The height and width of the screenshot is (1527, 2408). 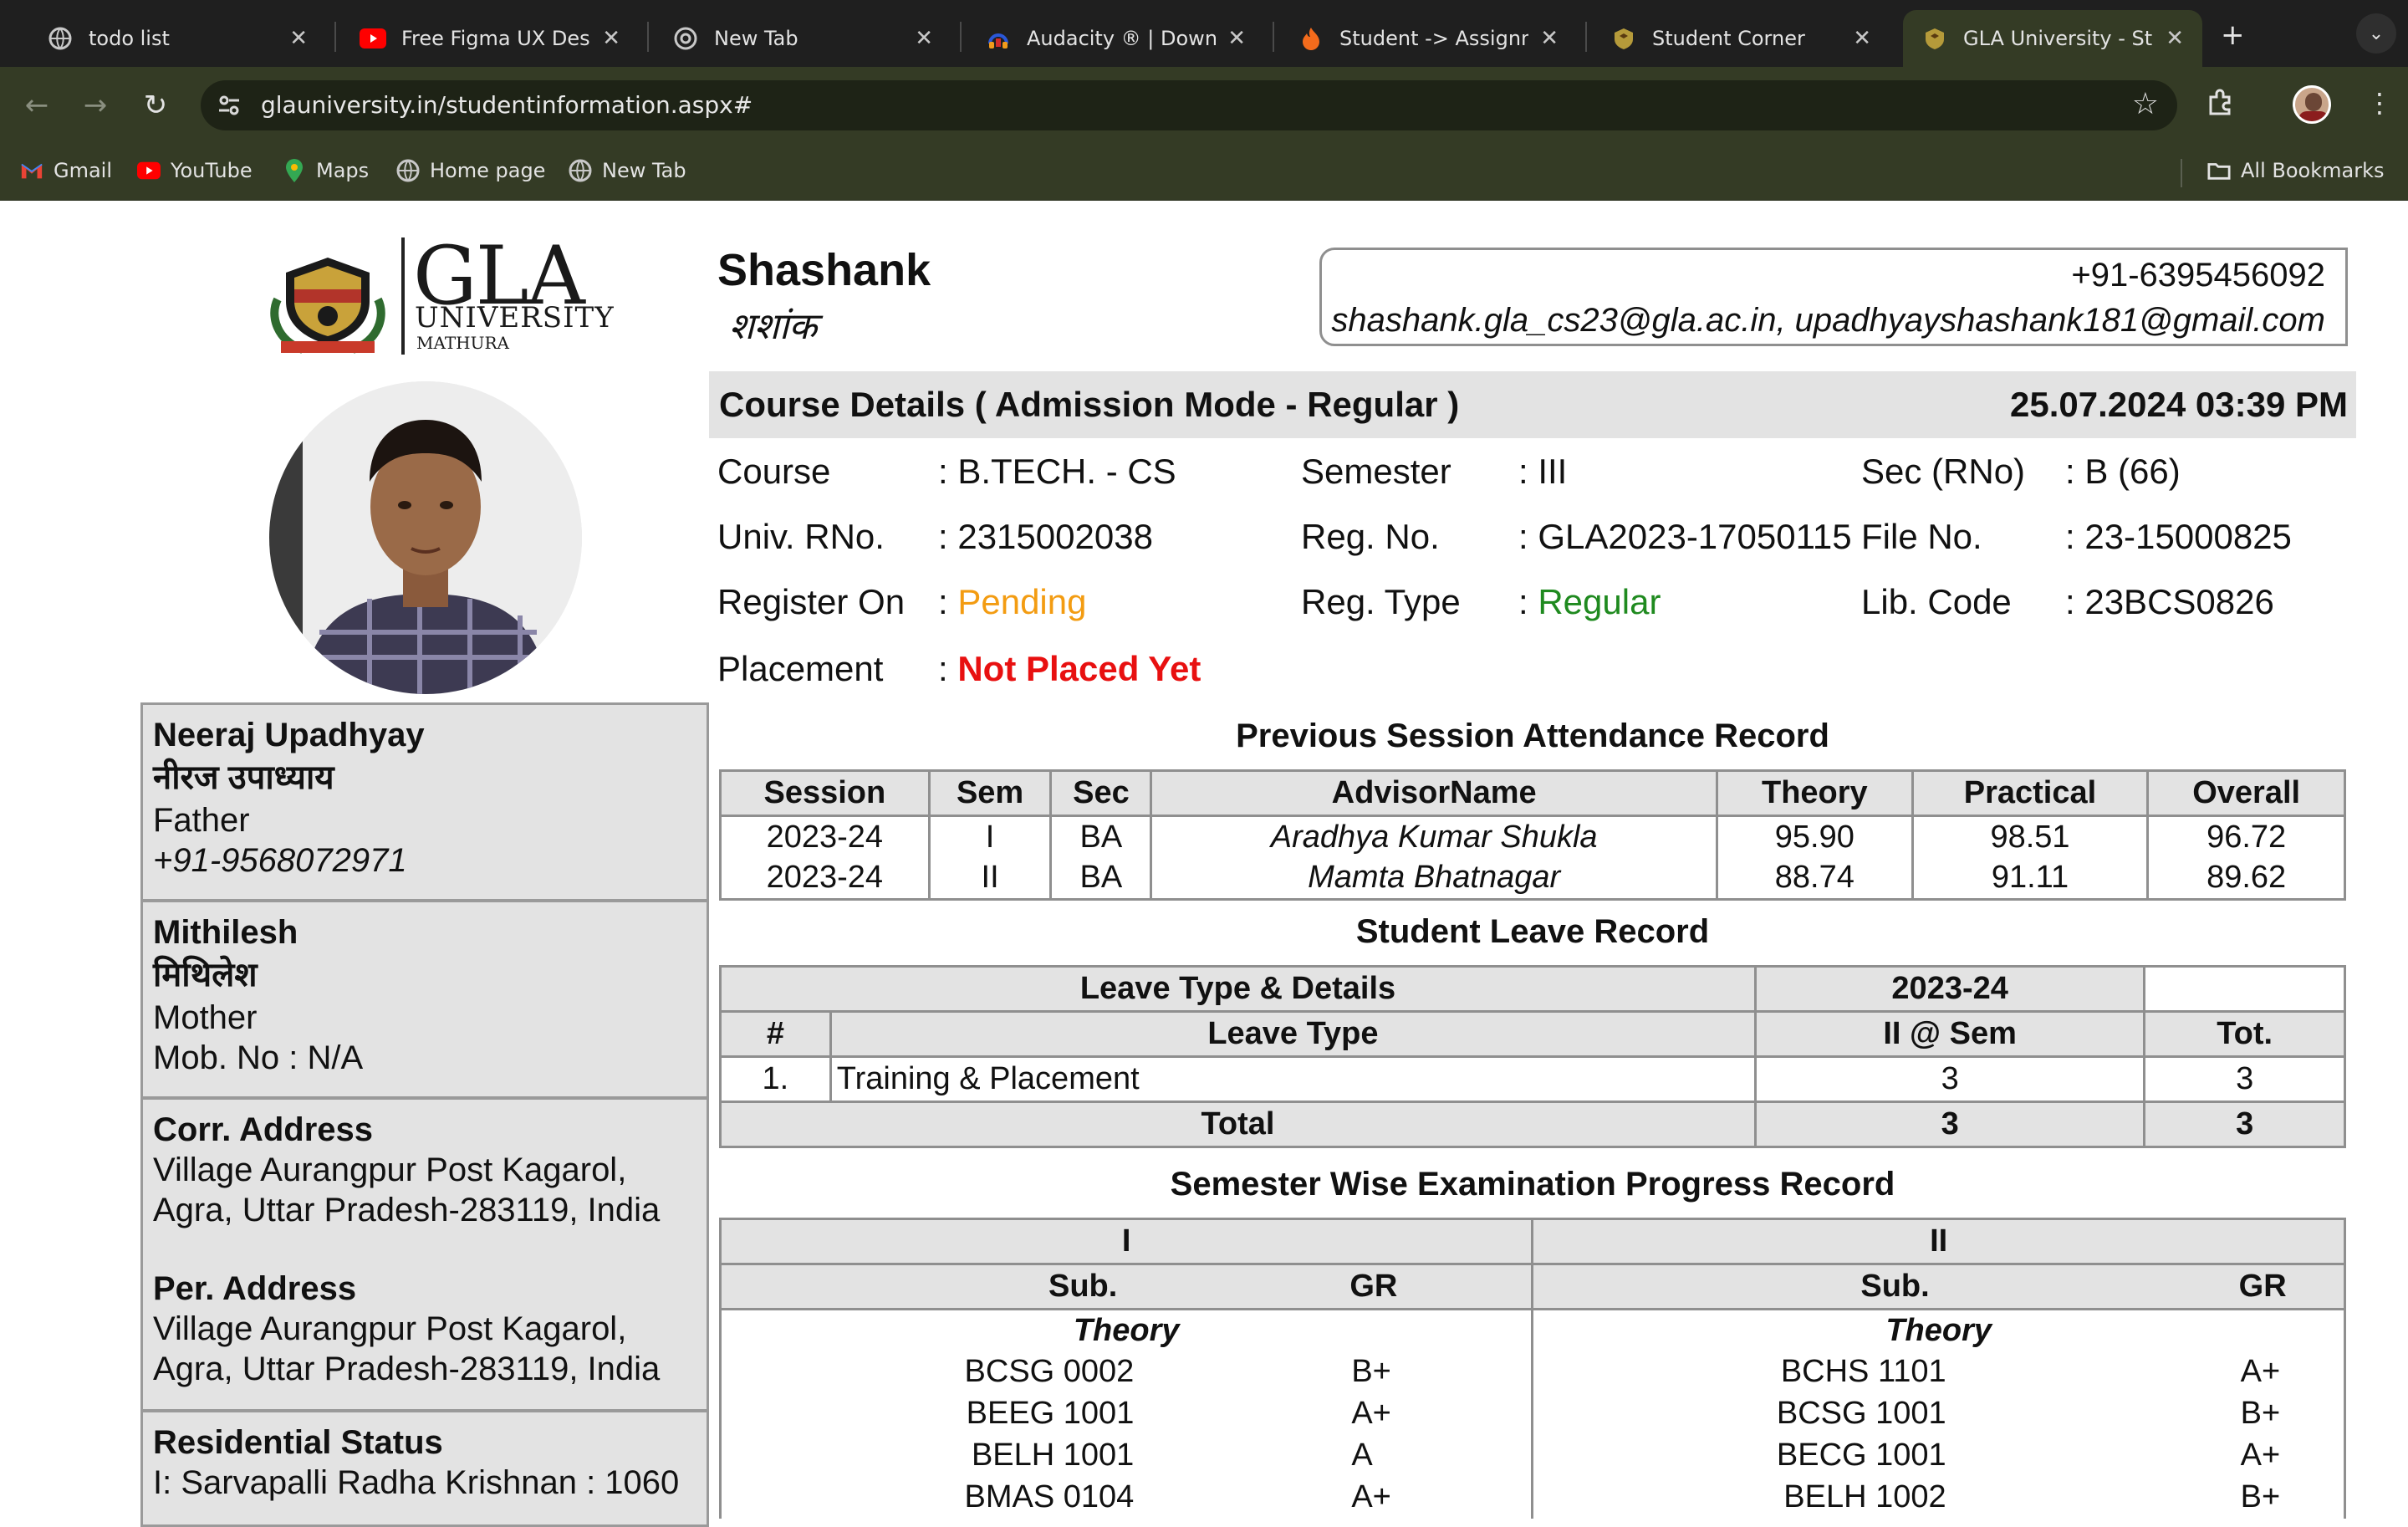 I want to click on bookmark-star-icon: ☆, so click(x=2145, y=104).